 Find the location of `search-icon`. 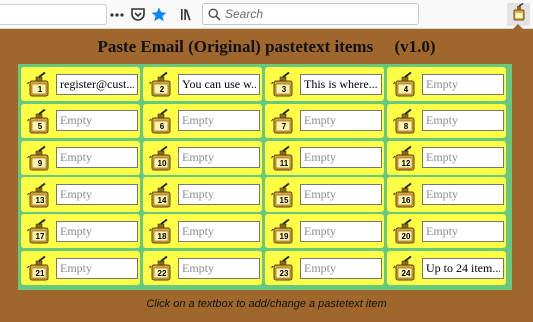

search-icon is located at coordinates (214, 14).